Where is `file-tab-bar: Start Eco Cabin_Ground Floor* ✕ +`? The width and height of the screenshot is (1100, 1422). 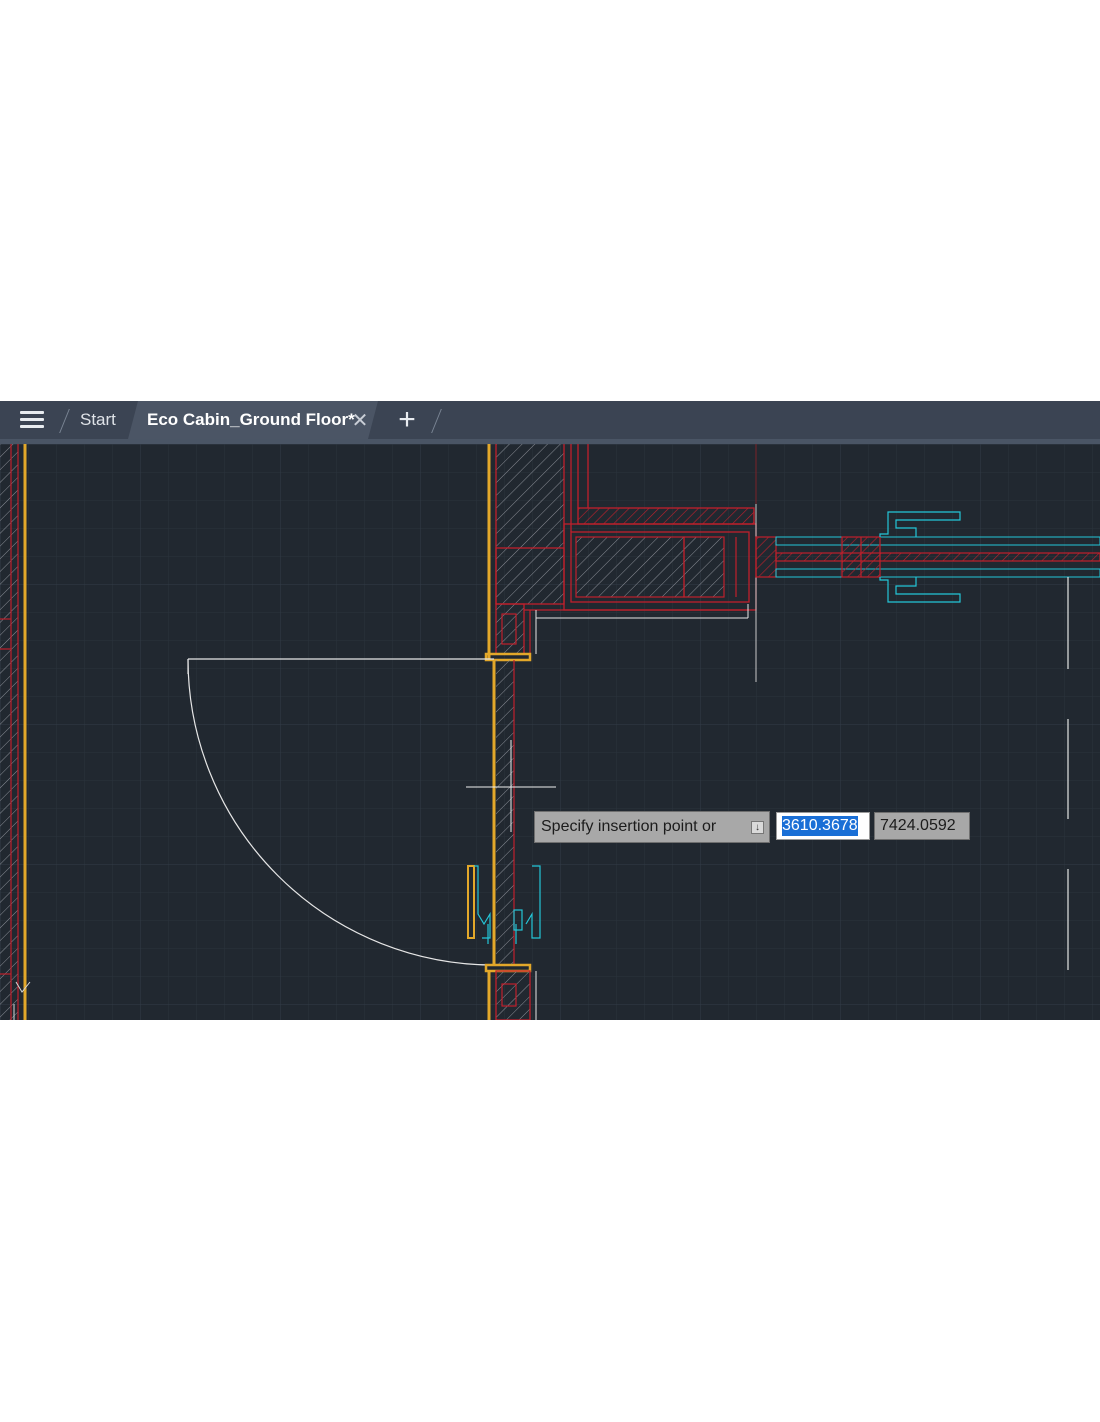 file-tab-bar: Start Eco Cabin_Ground Floor* ✕ + is located at coordinates (550, 422).